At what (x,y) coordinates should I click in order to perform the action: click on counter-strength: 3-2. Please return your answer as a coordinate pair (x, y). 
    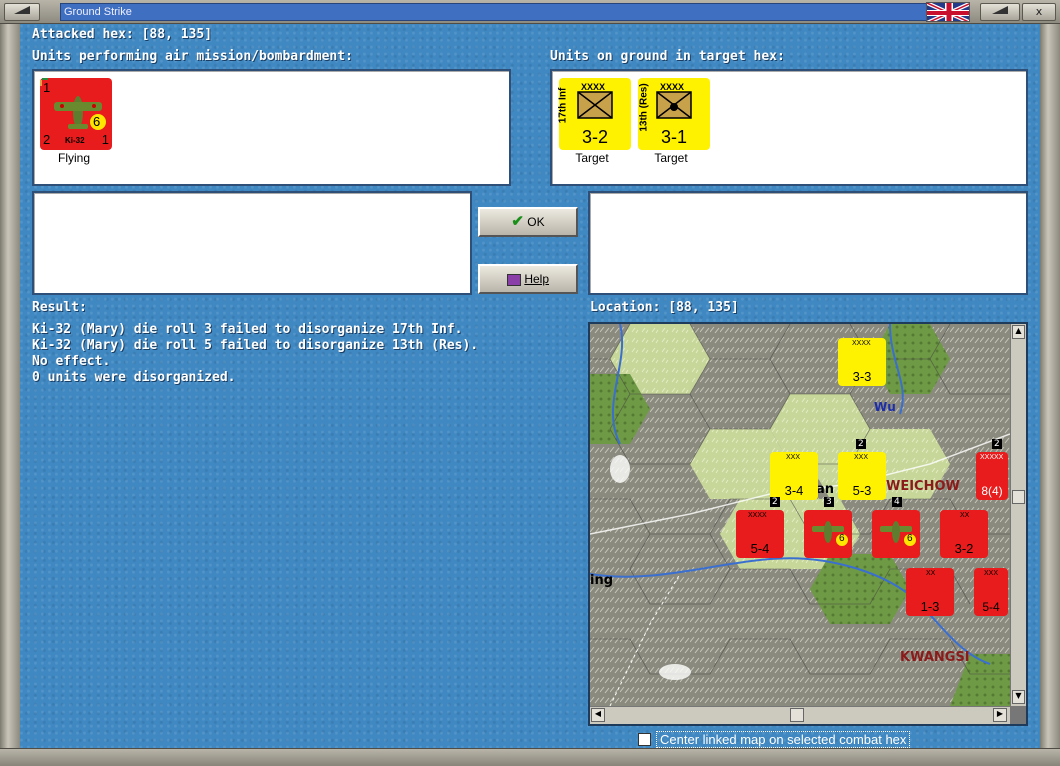
    Looking at the image, I should click on (964, 548).